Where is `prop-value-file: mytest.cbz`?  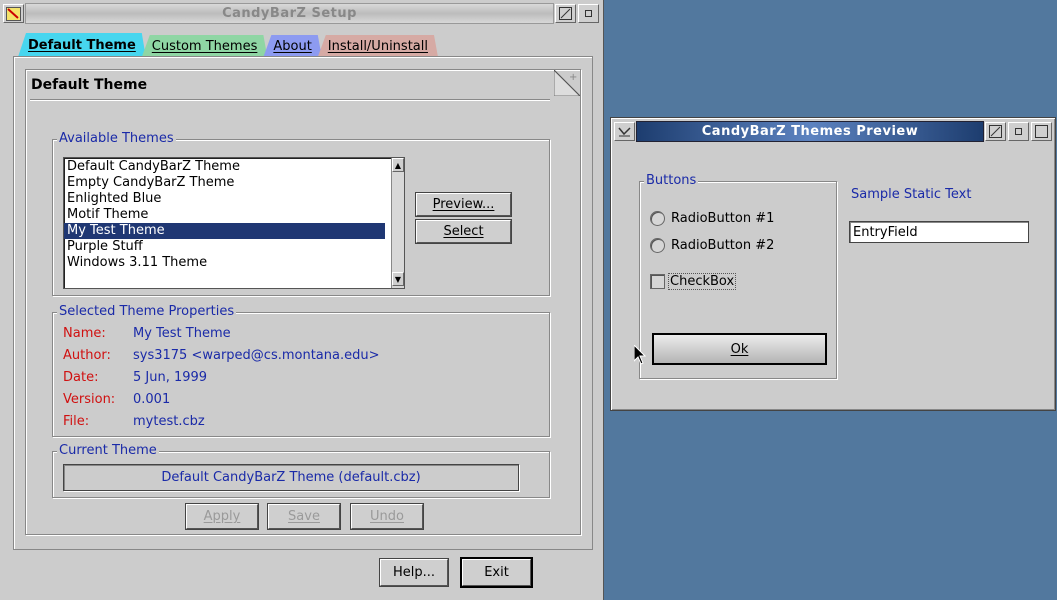
prop-value-file: mytest.cbz is located at coordinates (169, 421).